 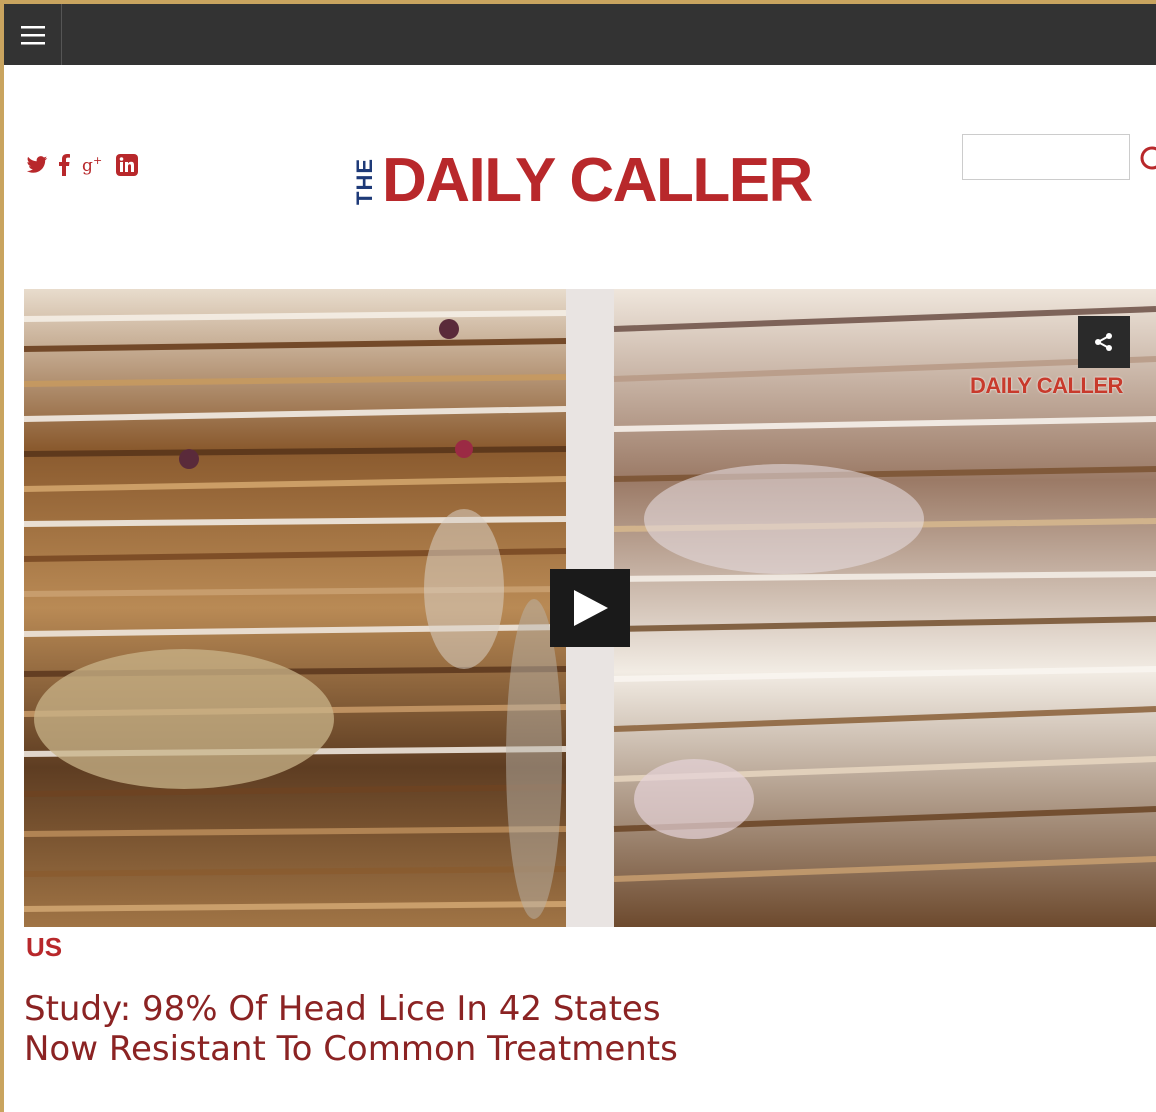 I want to click on search-input, so click(x=1046, y=157).